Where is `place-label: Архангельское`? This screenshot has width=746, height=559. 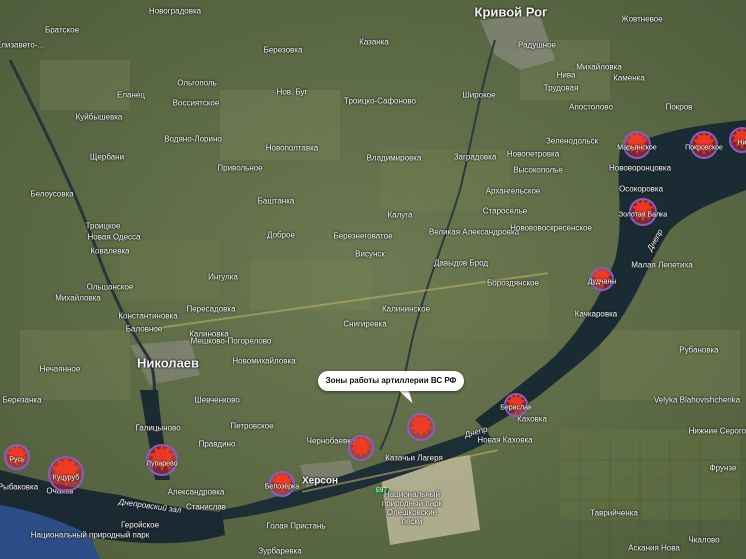 place-label: Архангельское is located at coordinates (513, 191).